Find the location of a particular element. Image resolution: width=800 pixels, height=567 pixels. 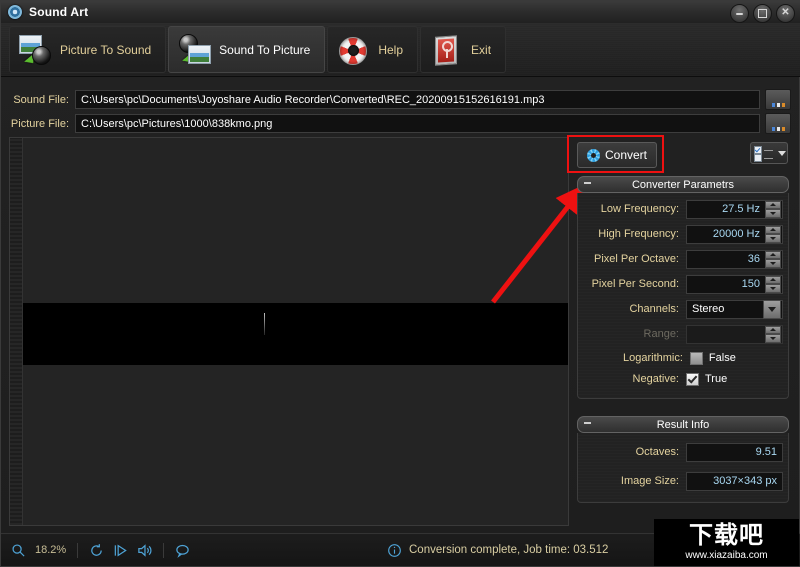

comment-group is located at coordinates (182, 550).